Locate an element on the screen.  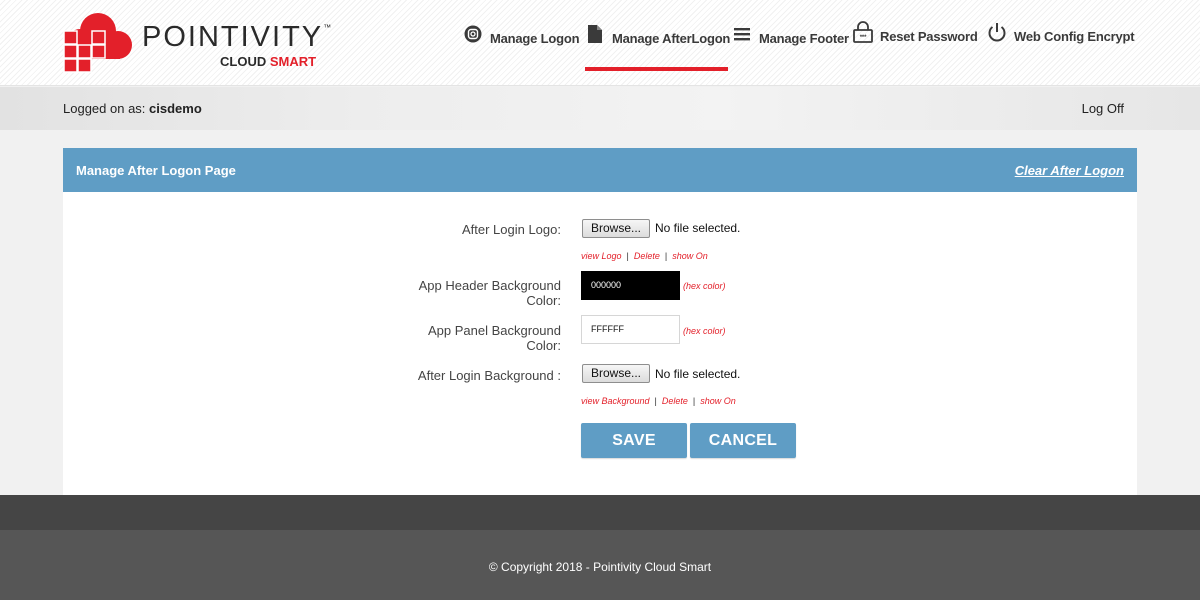
nav-manage-footer: Manage Footer is located at coordinates (790, 46).